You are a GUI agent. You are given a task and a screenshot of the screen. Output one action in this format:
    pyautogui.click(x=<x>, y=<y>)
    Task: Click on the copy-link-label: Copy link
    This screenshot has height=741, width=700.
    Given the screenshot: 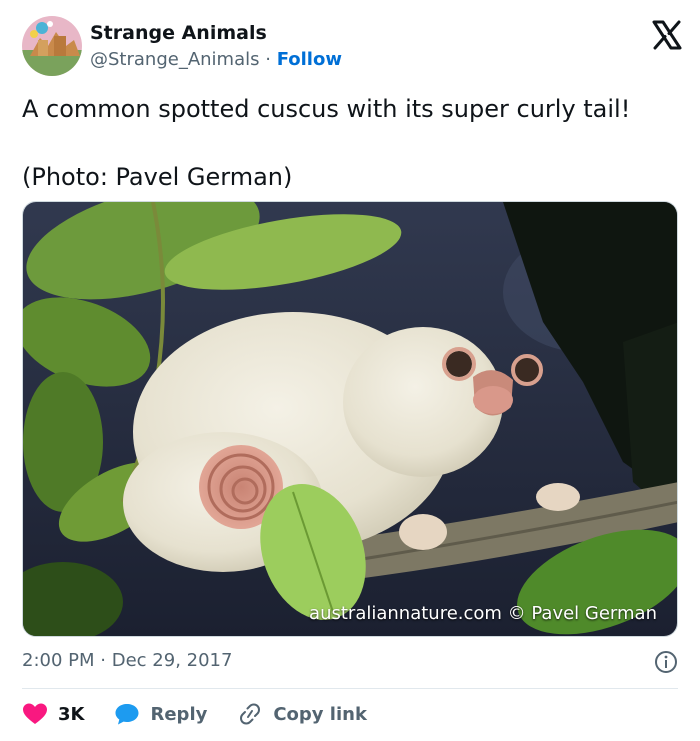 What is the action you would take?
    pyautogui.click(x=320, y=714)
    